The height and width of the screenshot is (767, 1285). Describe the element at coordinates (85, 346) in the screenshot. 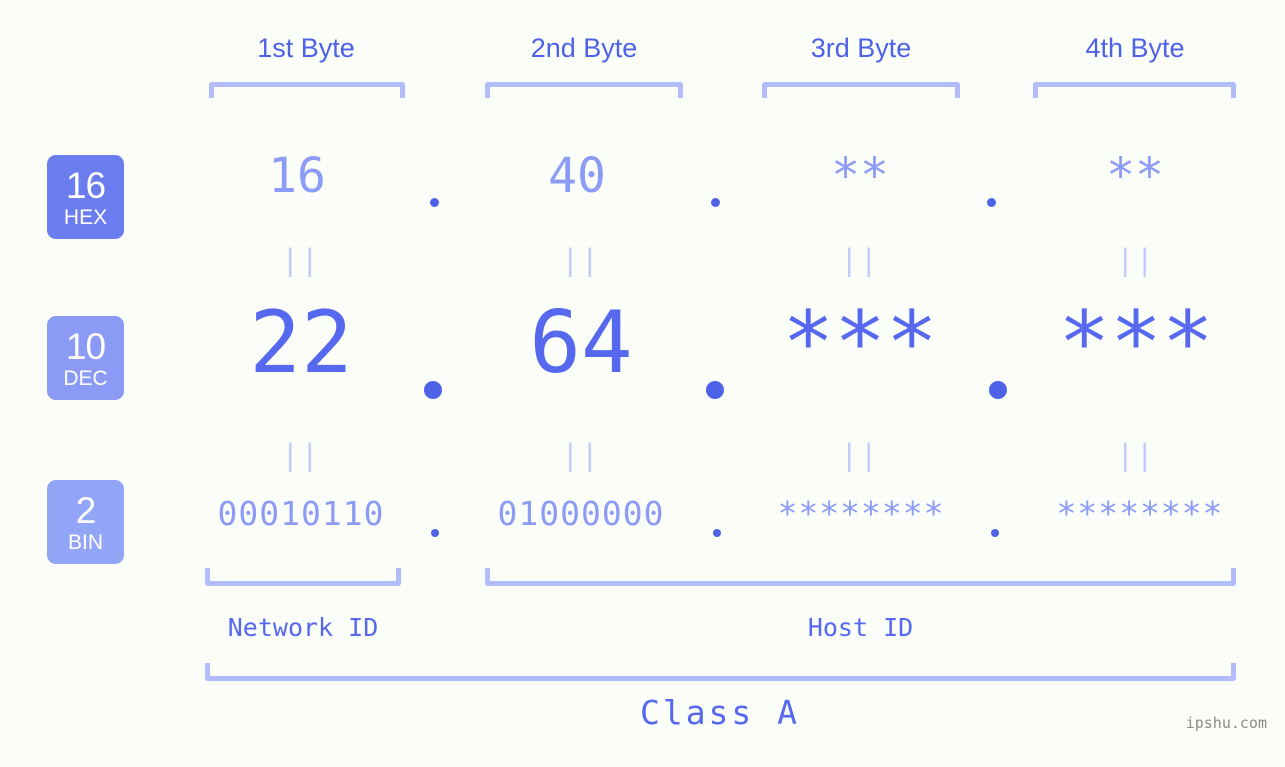

I see `base-badge-dec-number: 10` at that location.